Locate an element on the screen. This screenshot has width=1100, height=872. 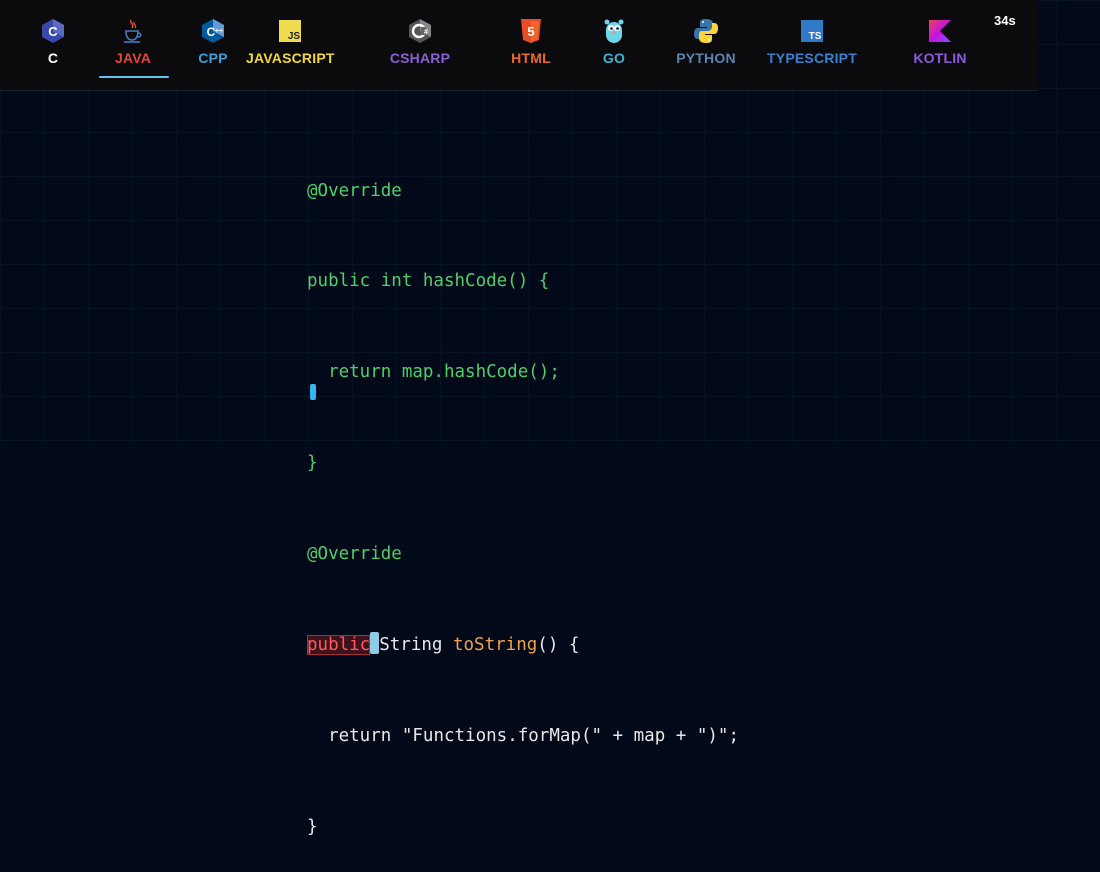
svg-text: 5 is located at coordinates (530, 31).